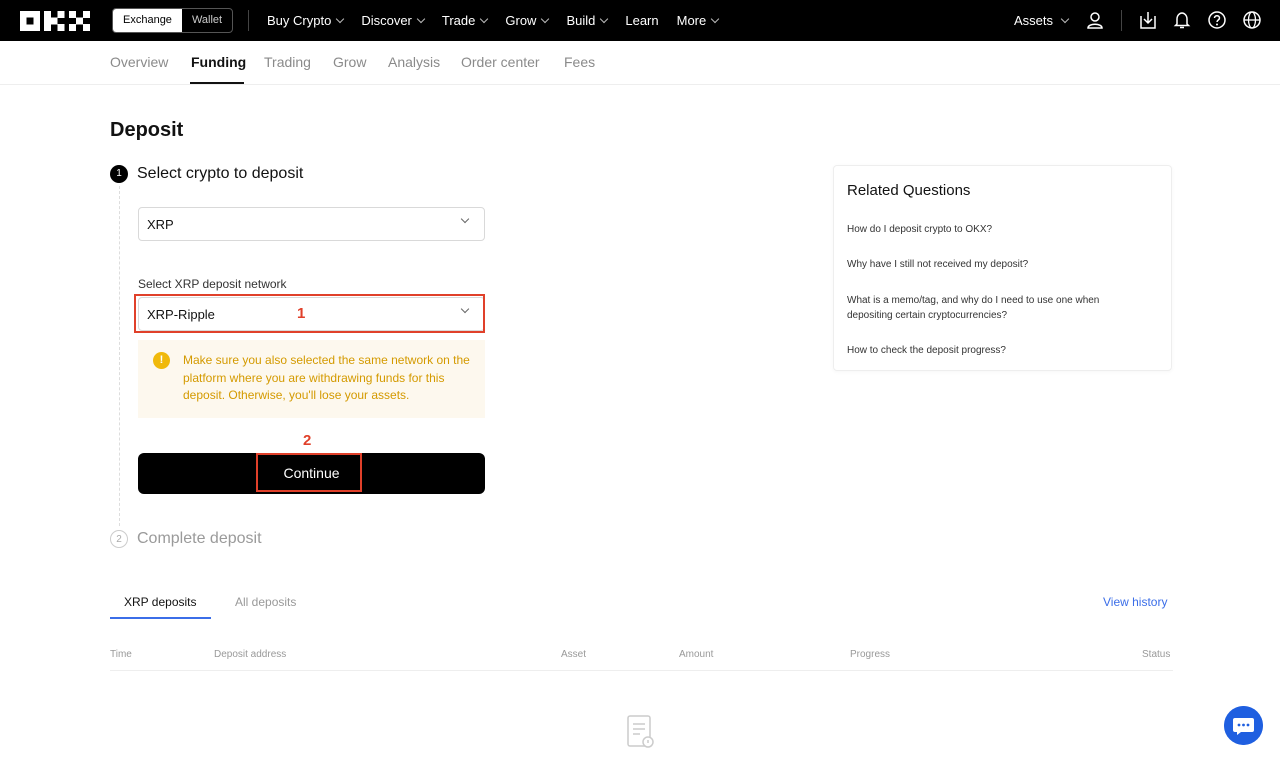 This screenshot has width=1280, height=763. What do you see at coordinates (55, 21) in the screenshot?
I see `okx-logo` at bounding box center [55, 21].